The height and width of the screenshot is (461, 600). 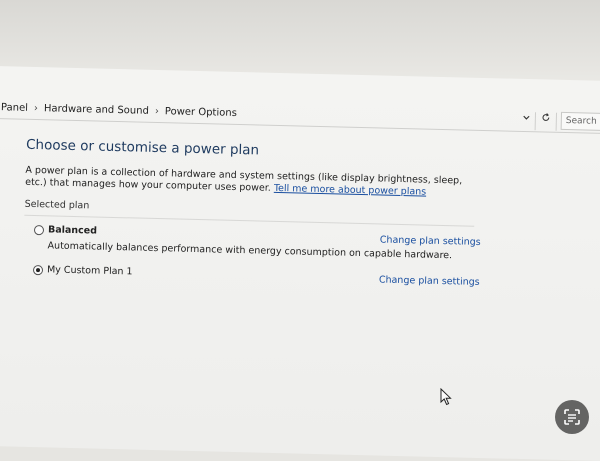 I want to click on mouse-pointer-icon, so click(x=447, y=397).